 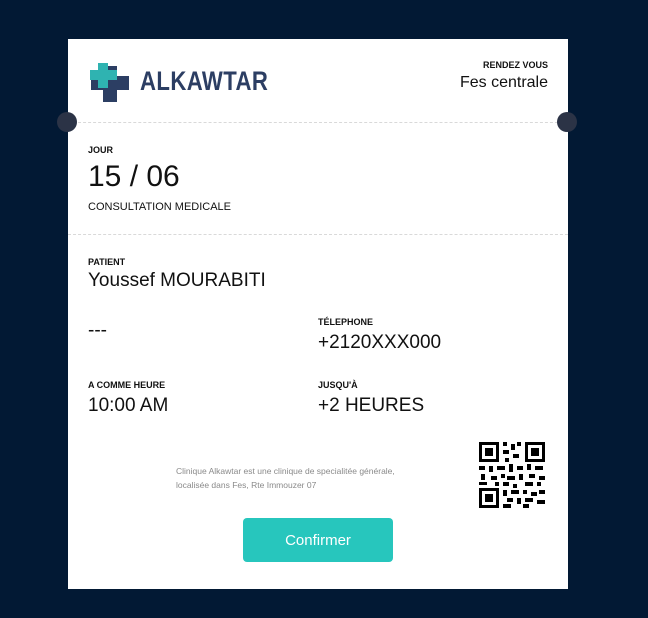 What do you see at coordinates (128, 405) in the screenshot?
I see `heure-value: 10:00 AM` at bounding box center [128, 405].